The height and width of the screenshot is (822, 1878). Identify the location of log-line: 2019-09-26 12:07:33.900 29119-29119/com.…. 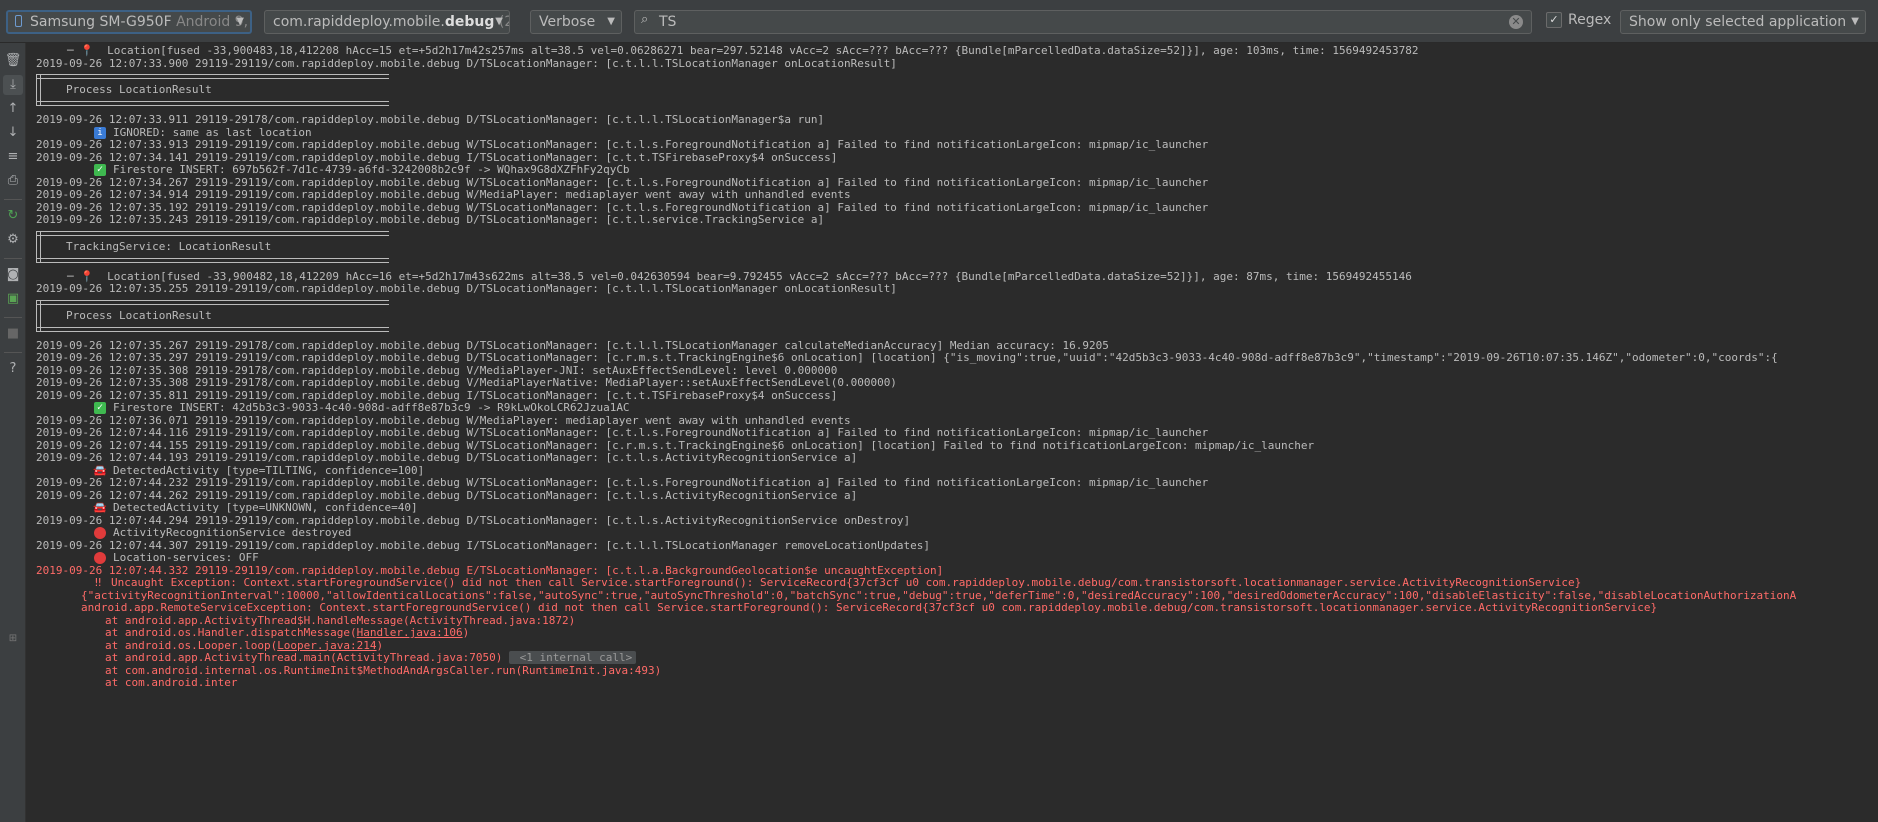
(466, 63).